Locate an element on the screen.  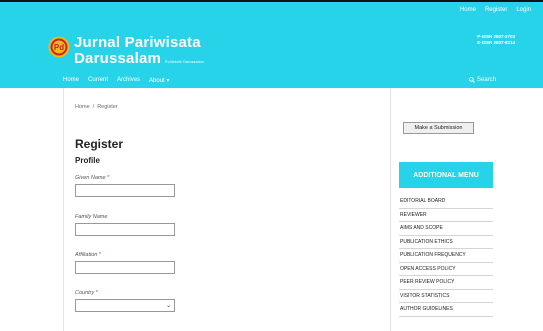
breadcrumb-home: Home is located at coordinates (82, 107).